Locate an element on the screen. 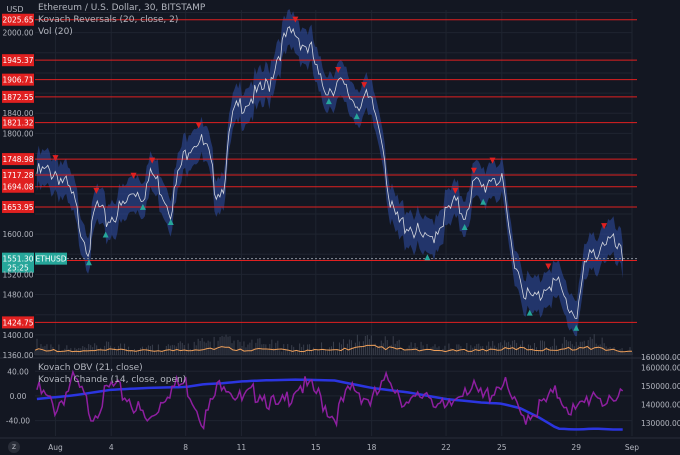 The image size is (680, 455). indicator-volume-label: Vol (20) is located at coordinates (55, 32).